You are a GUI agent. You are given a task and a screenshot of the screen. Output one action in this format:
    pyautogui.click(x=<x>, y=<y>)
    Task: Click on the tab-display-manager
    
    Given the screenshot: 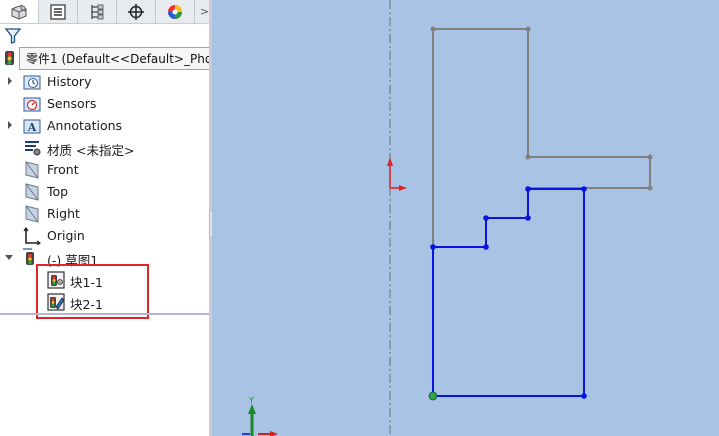 What is the action you would take?
    pyautogui.click(x=175, y=11)
    